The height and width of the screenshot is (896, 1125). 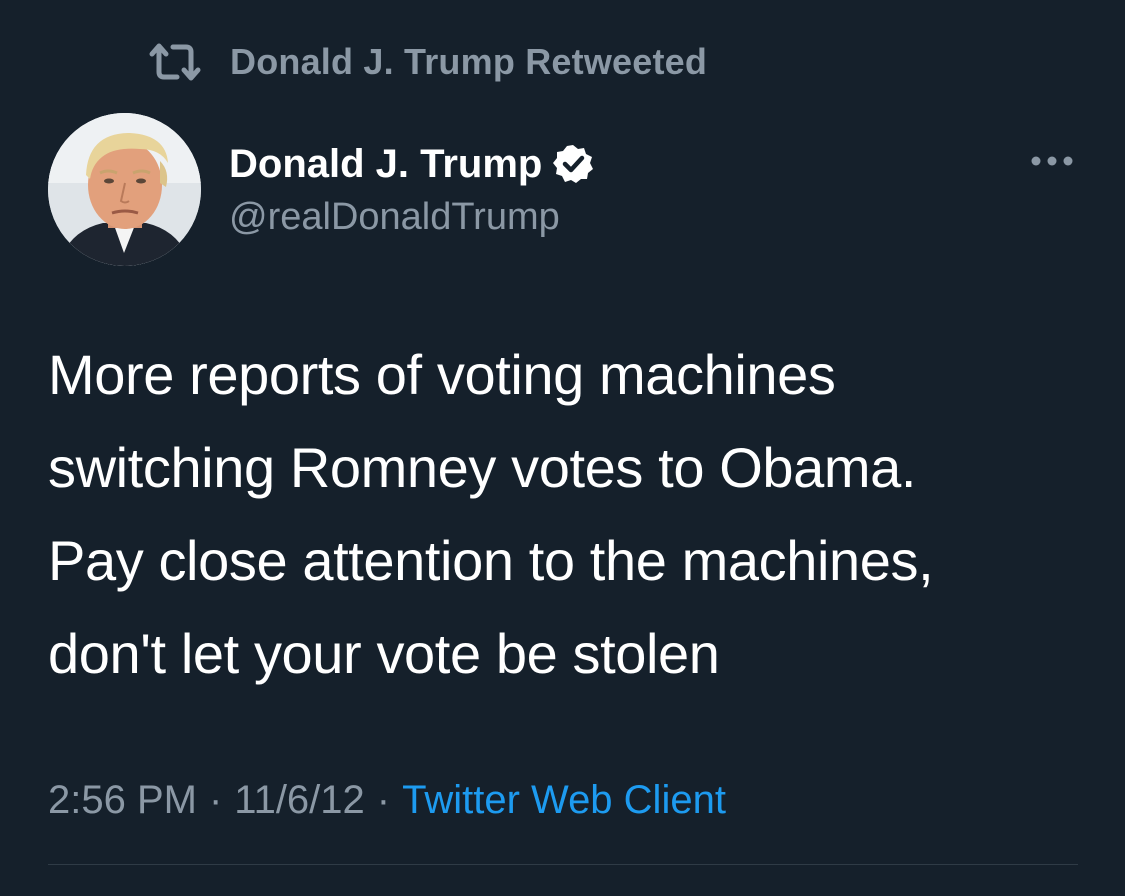 I want to click on retweet-label: Donald J. Trump Retweeted, so click(x=468, y=62).